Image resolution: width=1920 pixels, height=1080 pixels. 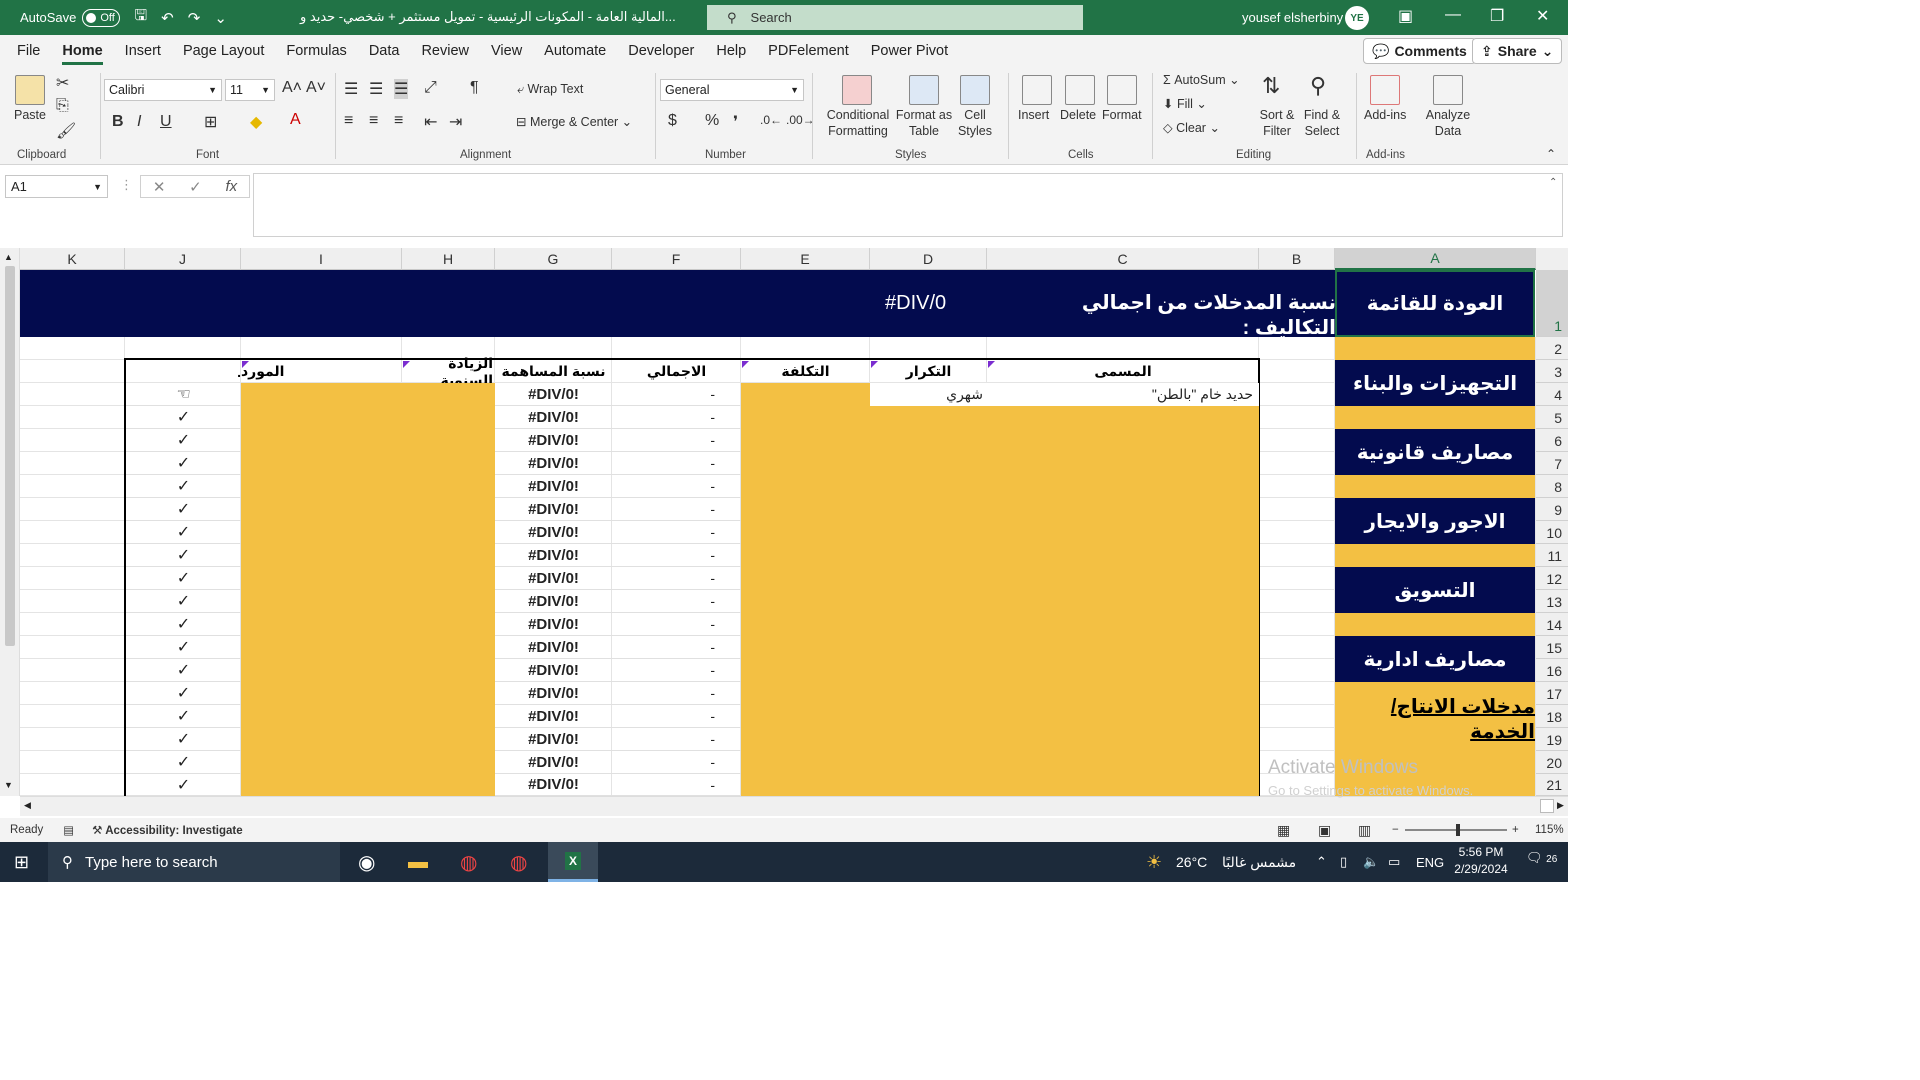 What do you see at coordinates (1318, 86) in the screenshot?
I see `find-icon: ⚲` at bounding box center [1318, 86].